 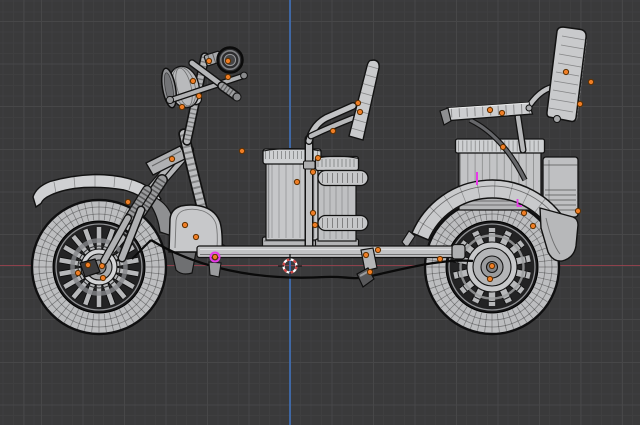 What do you see at coordinates (184, 263) in the screenshot?
I see `panel-flap` at bounding box center [184, 263].